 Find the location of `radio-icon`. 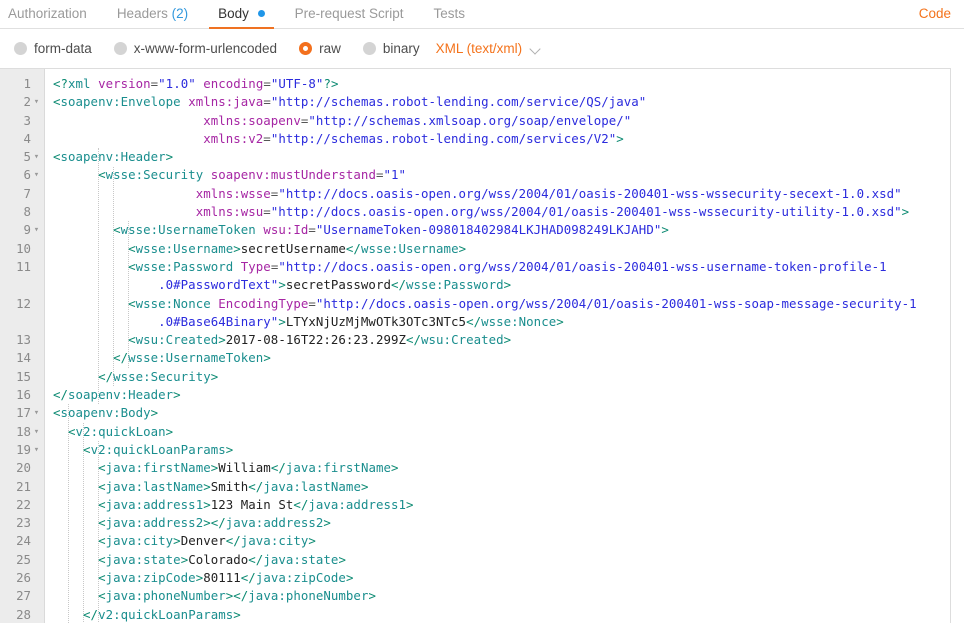

radio-icon is located at coordinates (369, 48).